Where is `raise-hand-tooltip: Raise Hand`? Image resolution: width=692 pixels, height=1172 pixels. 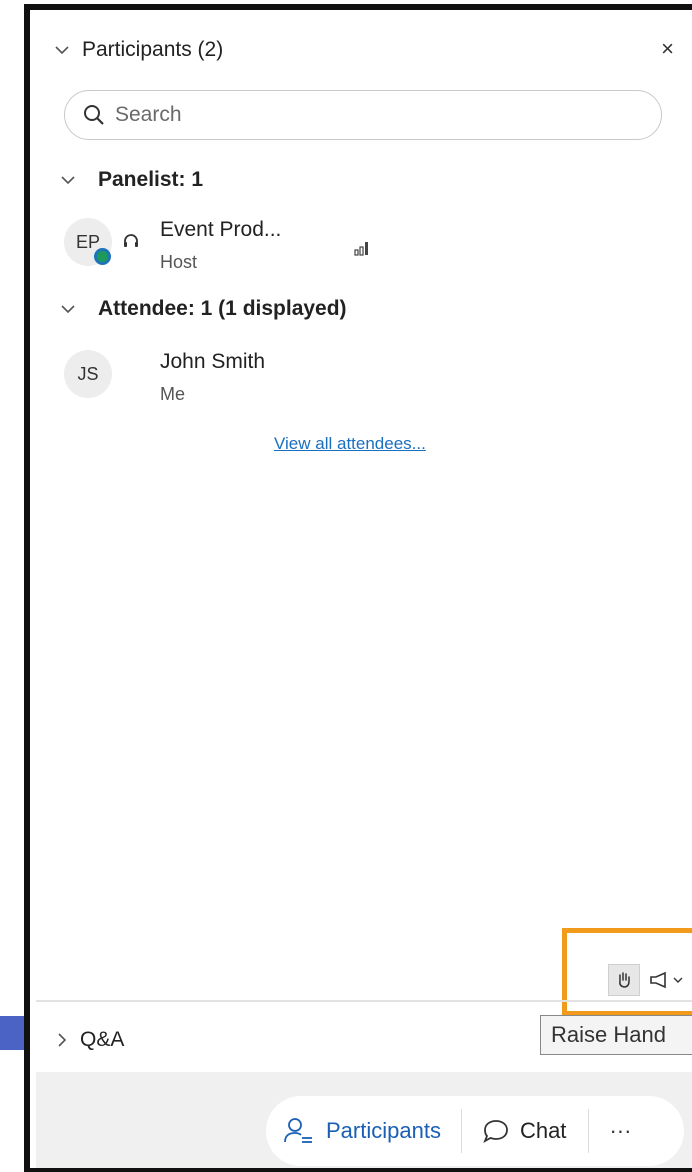 raise-hand-tooltip: Raise Hand is located at coordinates (616, 1035).